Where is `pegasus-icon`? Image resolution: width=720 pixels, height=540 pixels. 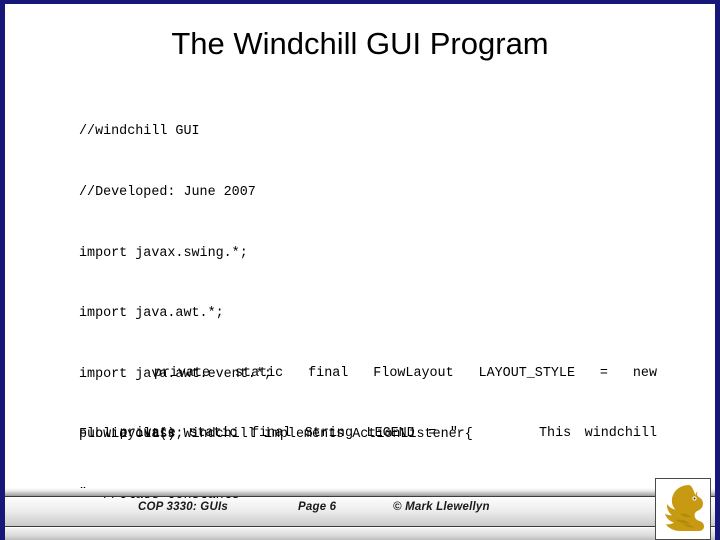 pegasus-icon is located at coordinates (684, 508).